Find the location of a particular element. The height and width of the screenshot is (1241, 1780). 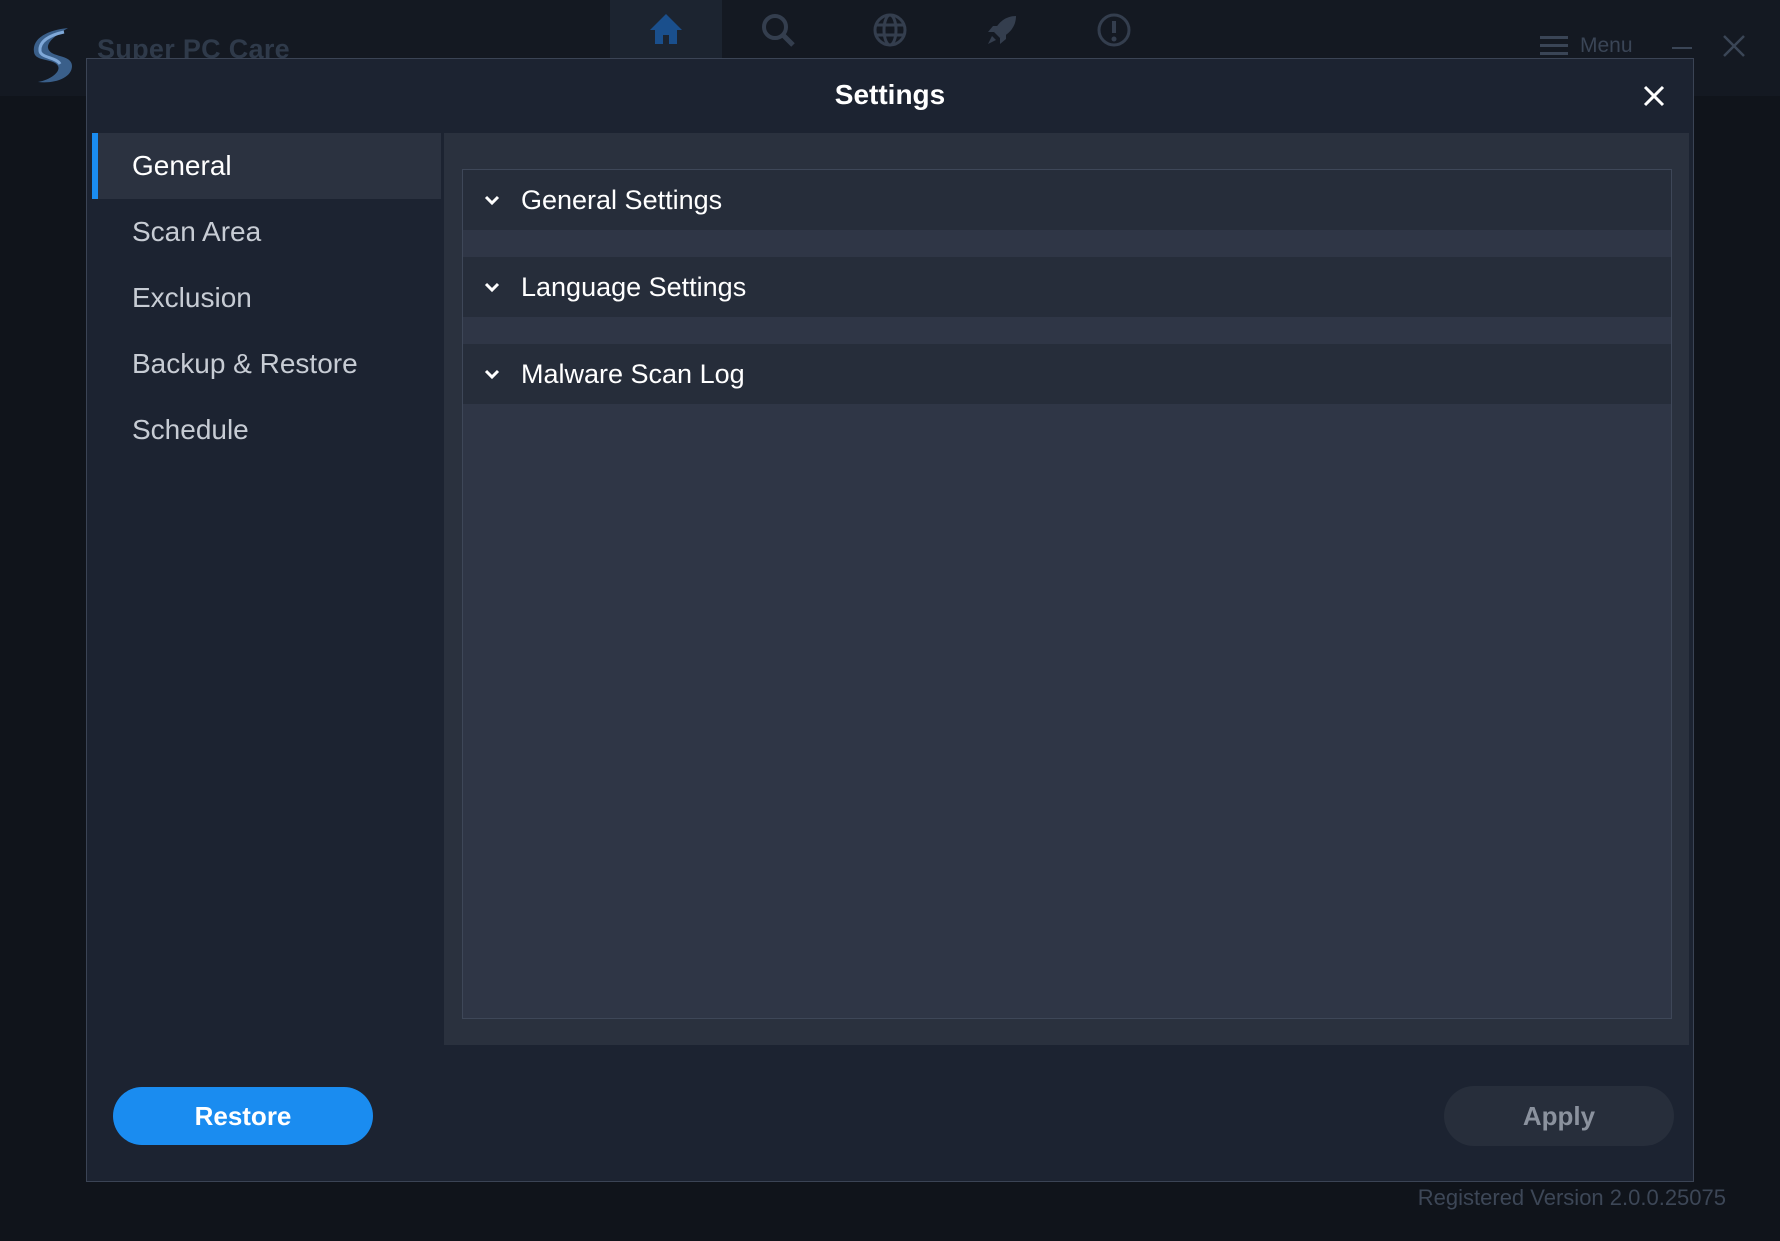

section-malware-scan-log: Malware Scan Log is located at coordinates (1067, 374).